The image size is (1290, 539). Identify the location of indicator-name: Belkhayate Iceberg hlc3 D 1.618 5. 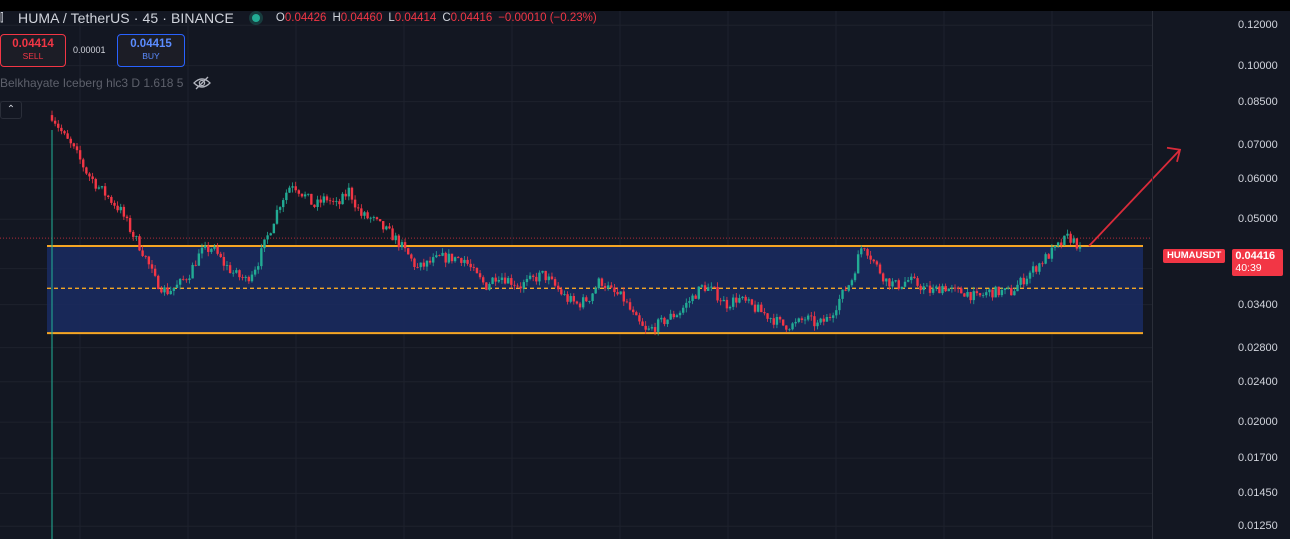
(91, 83).